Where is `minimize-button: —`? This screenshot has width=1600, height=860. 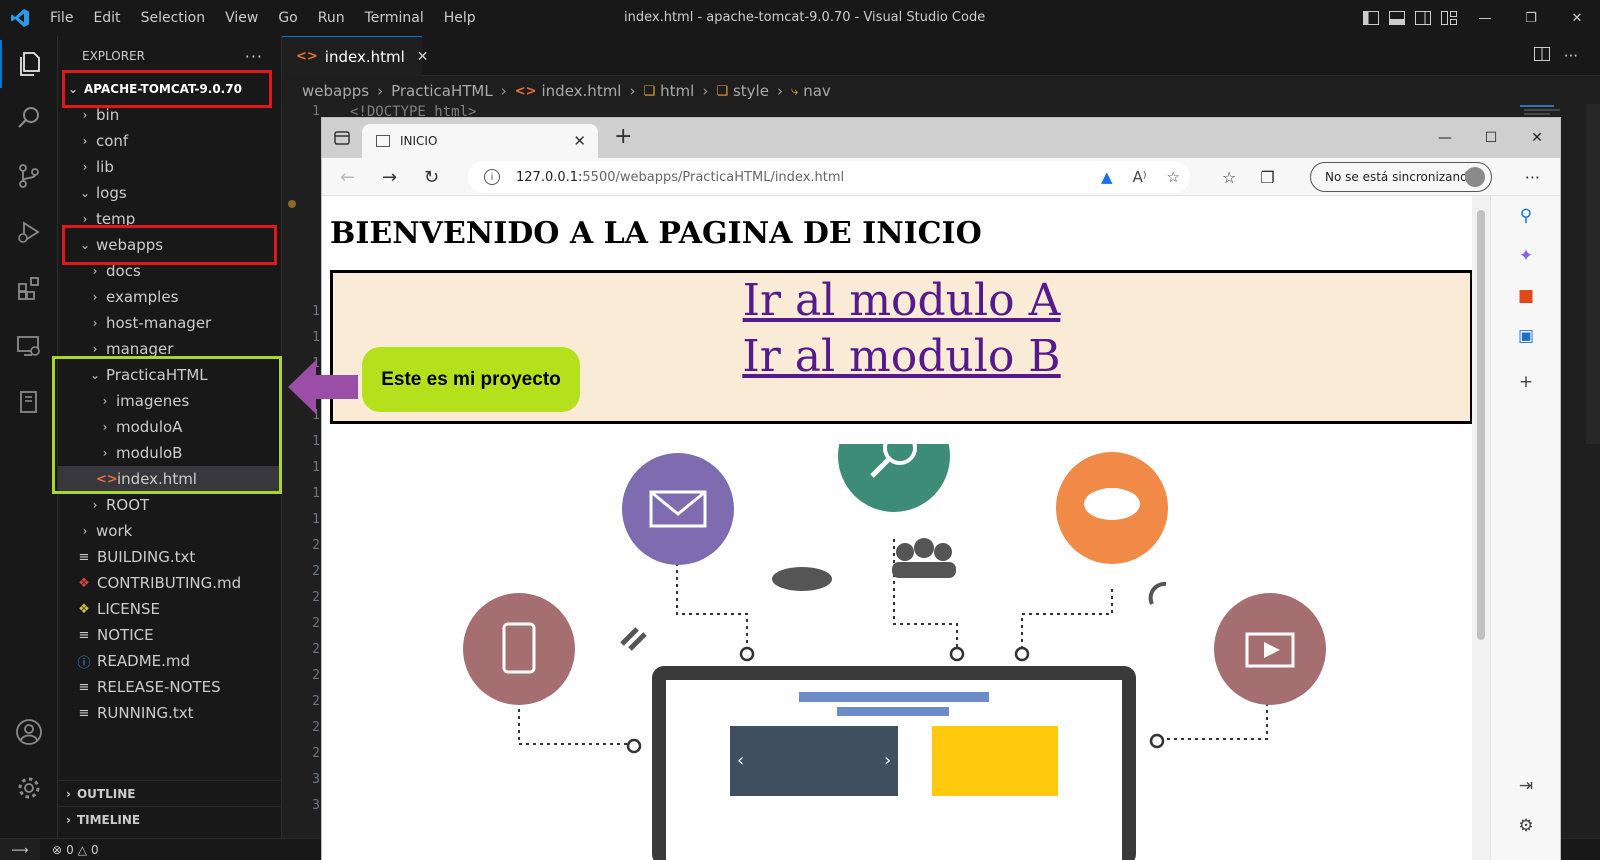 minimize-button: — is located at coordinates (1485, 18).